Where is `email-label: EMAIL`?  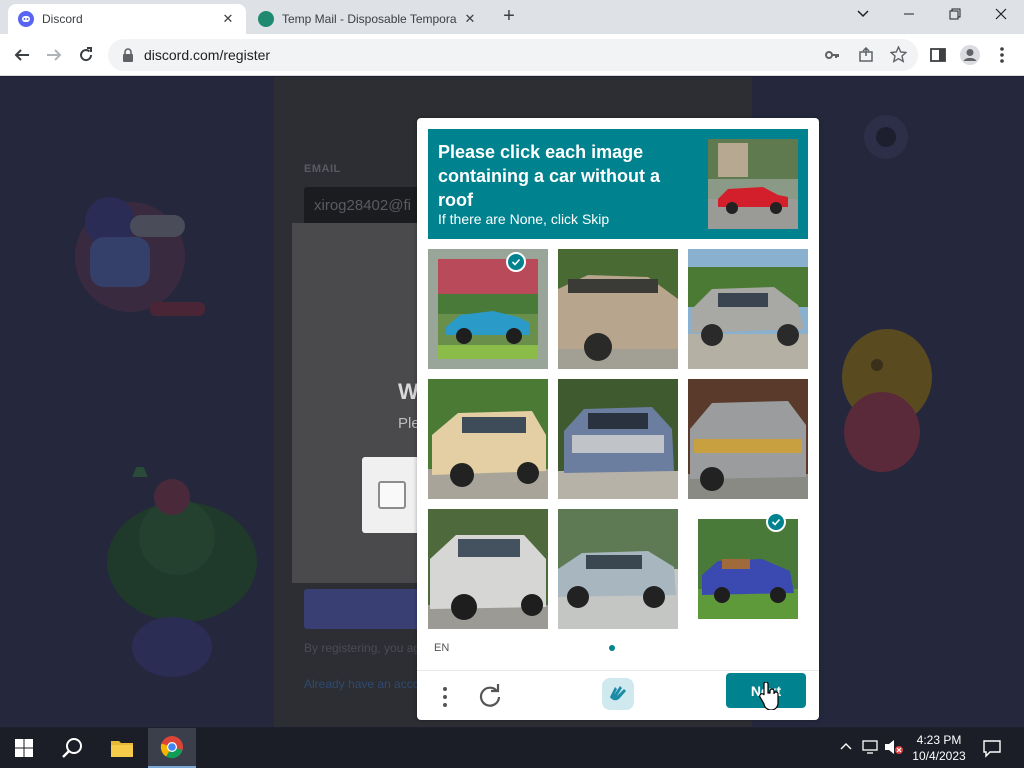 email-label: EMAIL is located at coordinates (322, 169).